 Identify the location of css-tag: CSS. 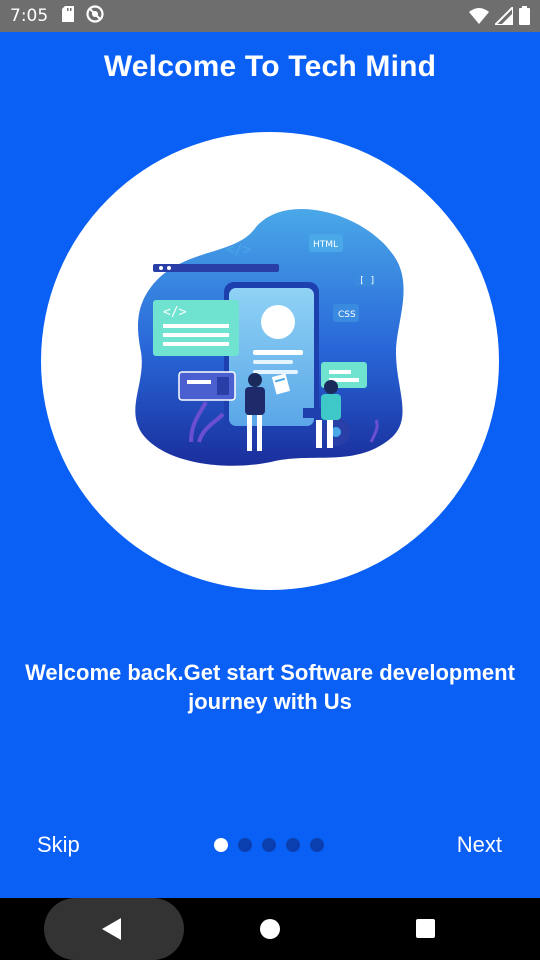
(347, 315).